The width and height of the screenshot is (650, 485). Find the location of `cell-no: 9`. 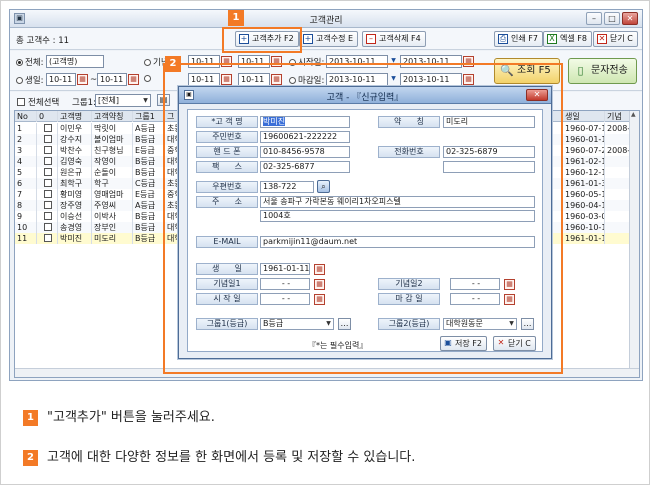

cell-no: 9 is located at coordinates (26, 216).